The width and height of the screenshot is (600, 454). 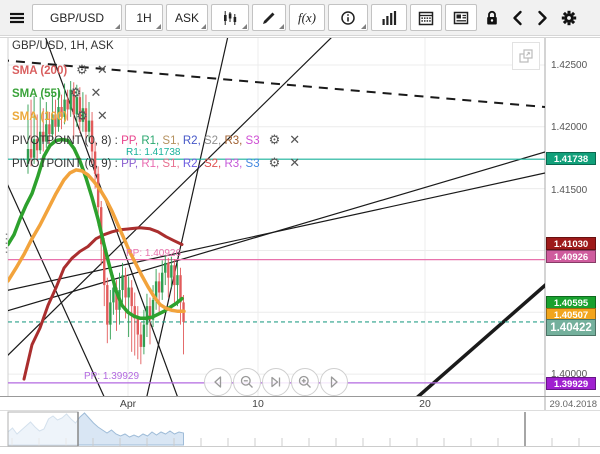 I want to click on price-badge: 1.41738, so click(x=571, y=158).